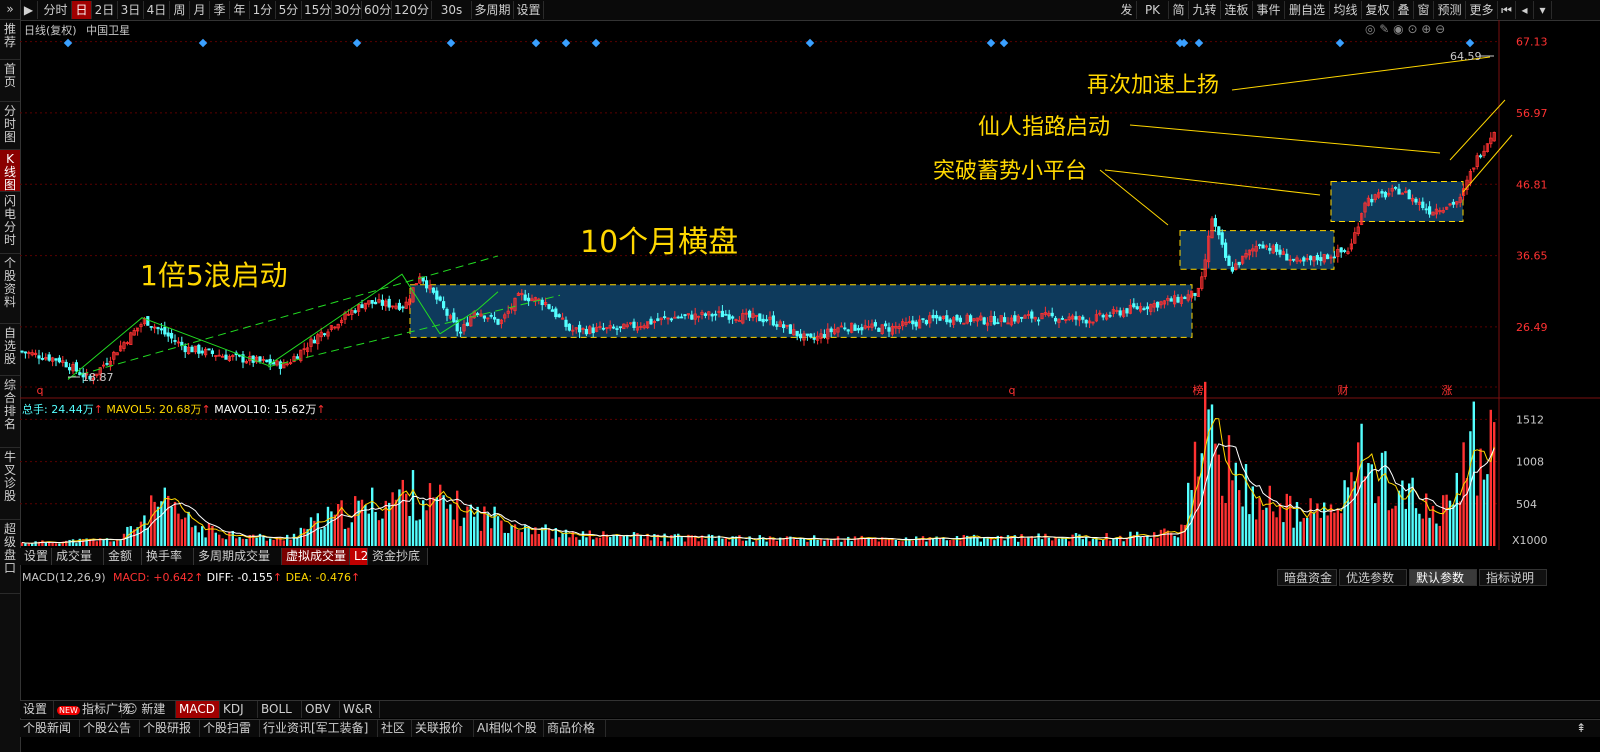 Image resolution: width=1600 pixels, height=752 pixels. Describe the element at coordinates (220, 10) in the screenshot. I see `toolbar-item-7: 季` at that location.